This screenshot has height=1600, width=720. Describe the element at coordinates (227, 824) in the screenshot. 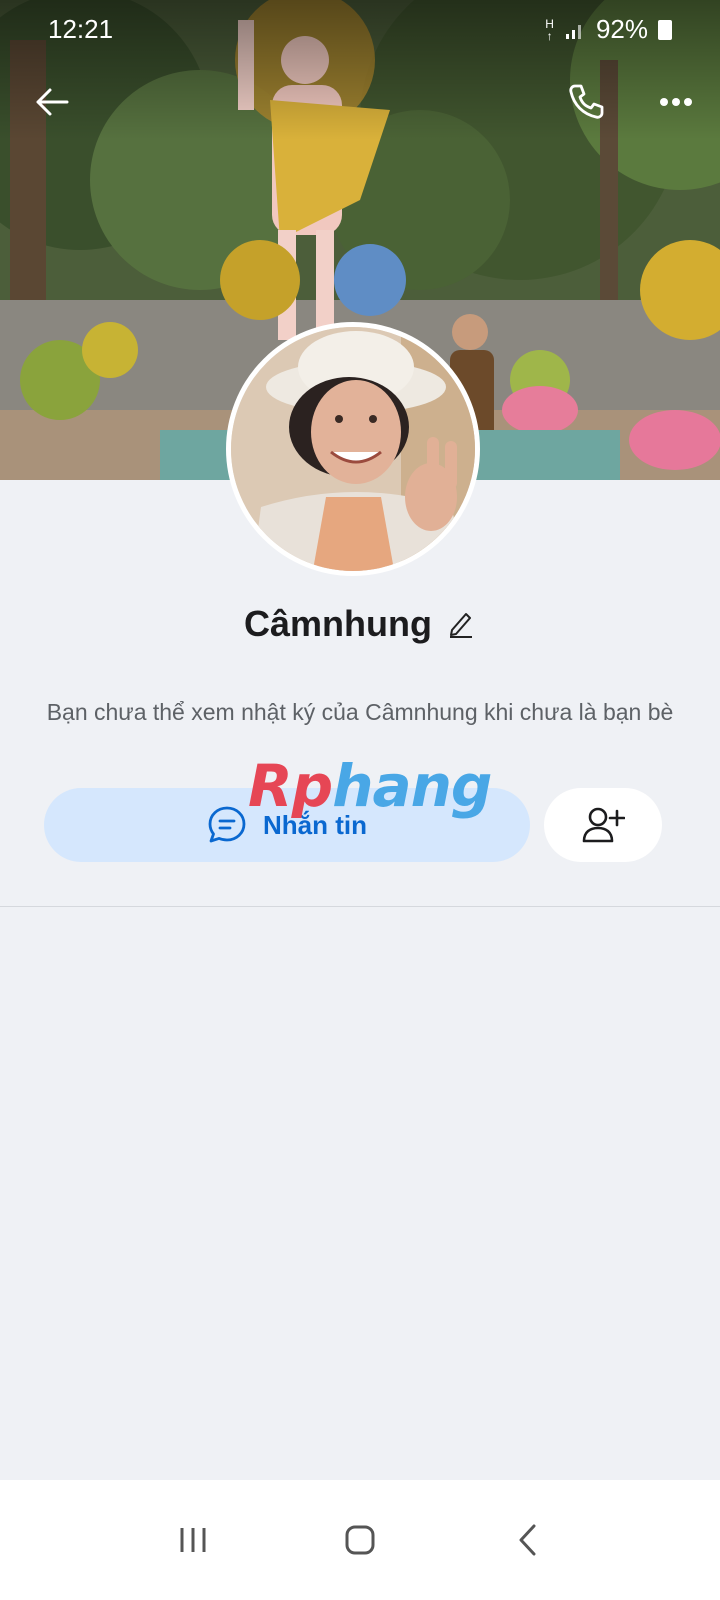

I see `chat-bubble-icon` at that location.